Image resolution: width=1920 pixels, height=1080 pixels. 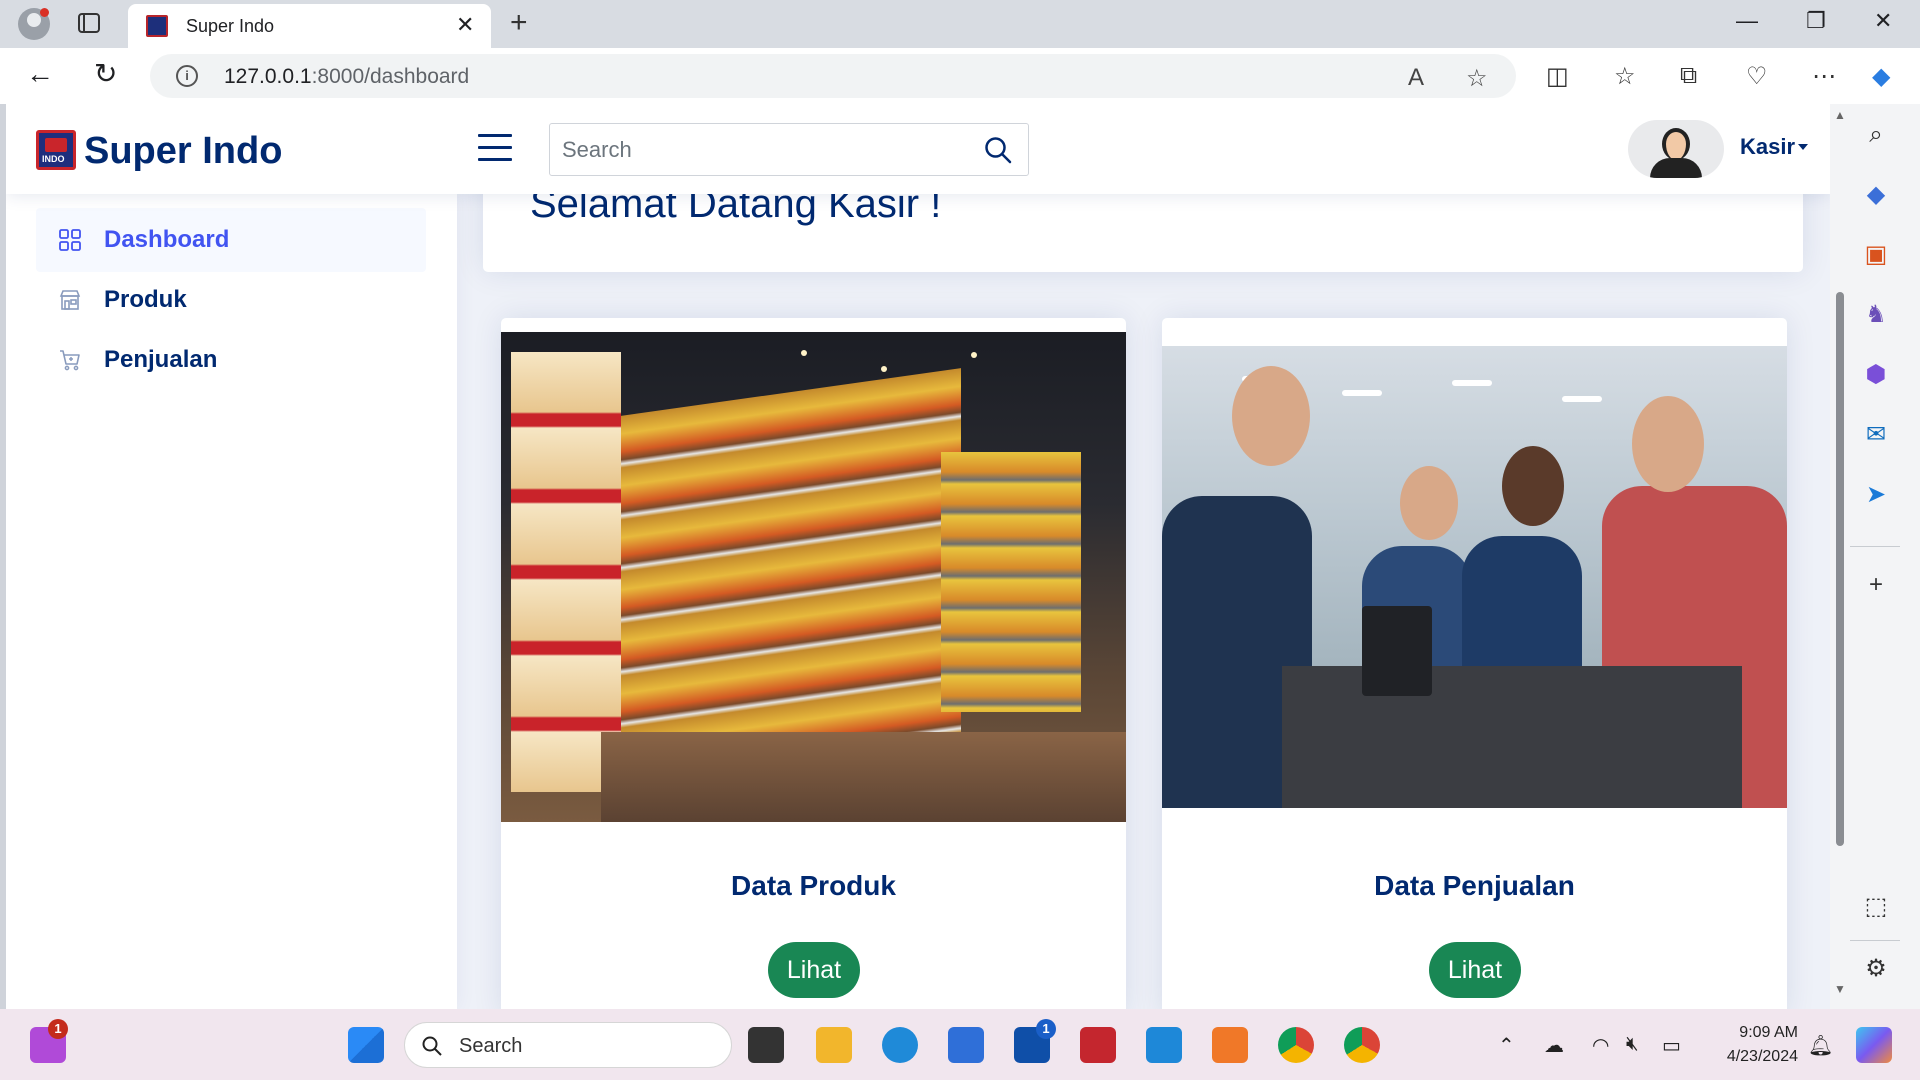 What do you see at coordinates (145, 299) in the screenshot?
I see `sidebar-item-label: Produk` at bounding box center [145, 299].